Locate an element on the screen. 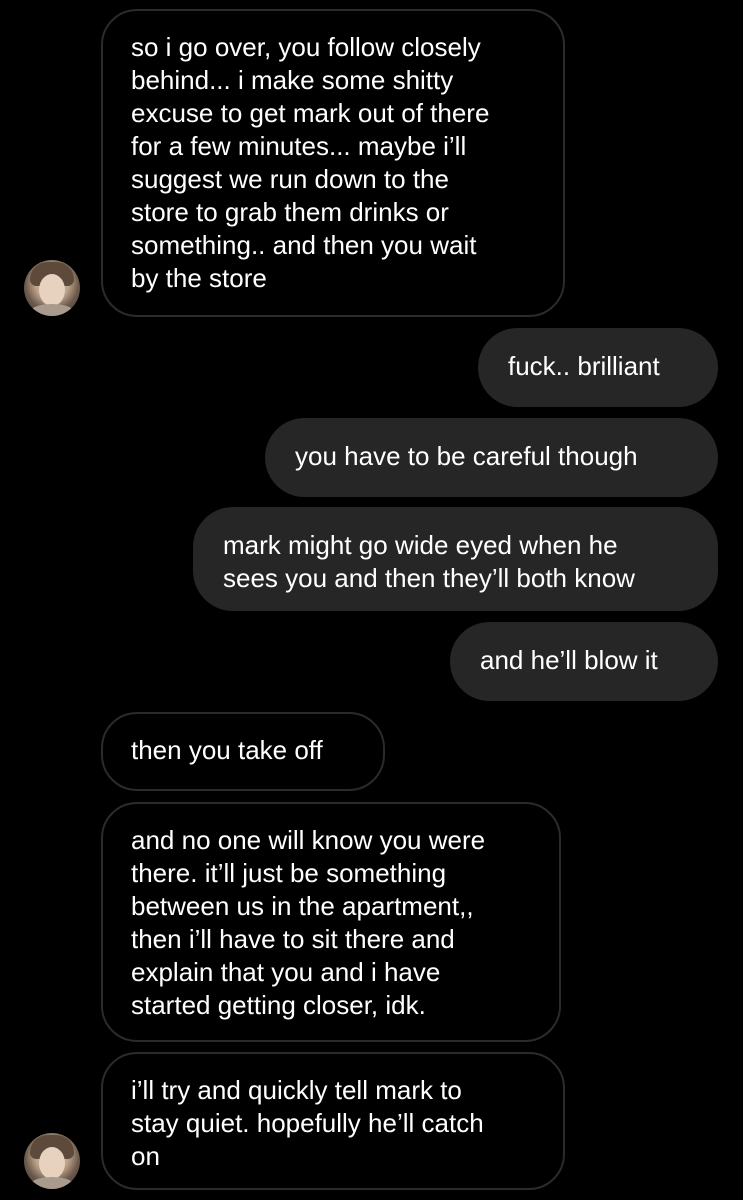 The height and width of the screenshot is (1200, 743). outgoing-message: and he’ll blow it is located at coordinates (584, 661).